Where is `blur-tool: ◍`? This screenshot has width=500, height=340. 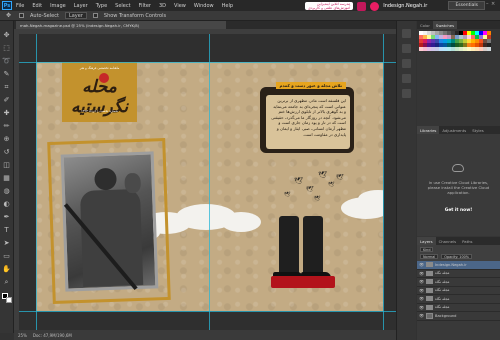 blur-tool: ◍ is located at coordinates (6, 191).